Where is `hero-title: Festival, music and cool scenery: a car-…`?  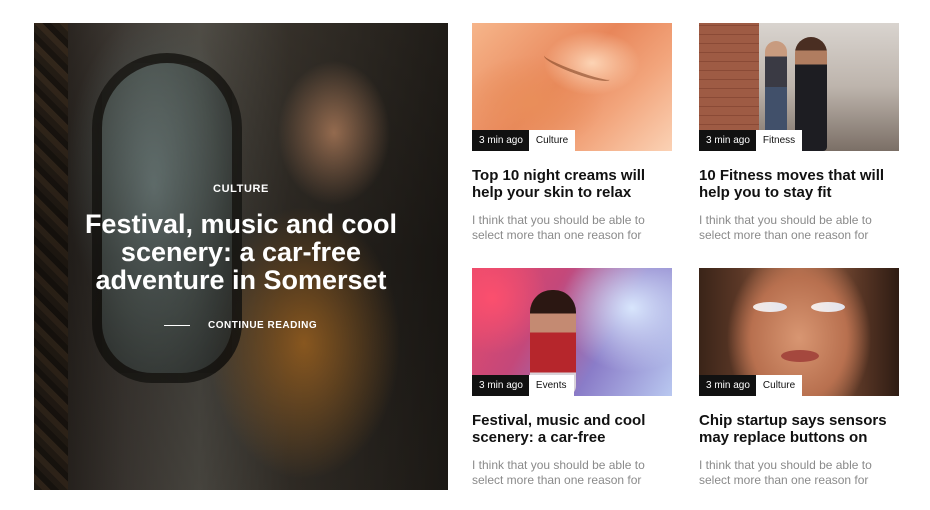 hero-title: Festival, music and cool scenery: a car-… is located at coordinates (241, 252).